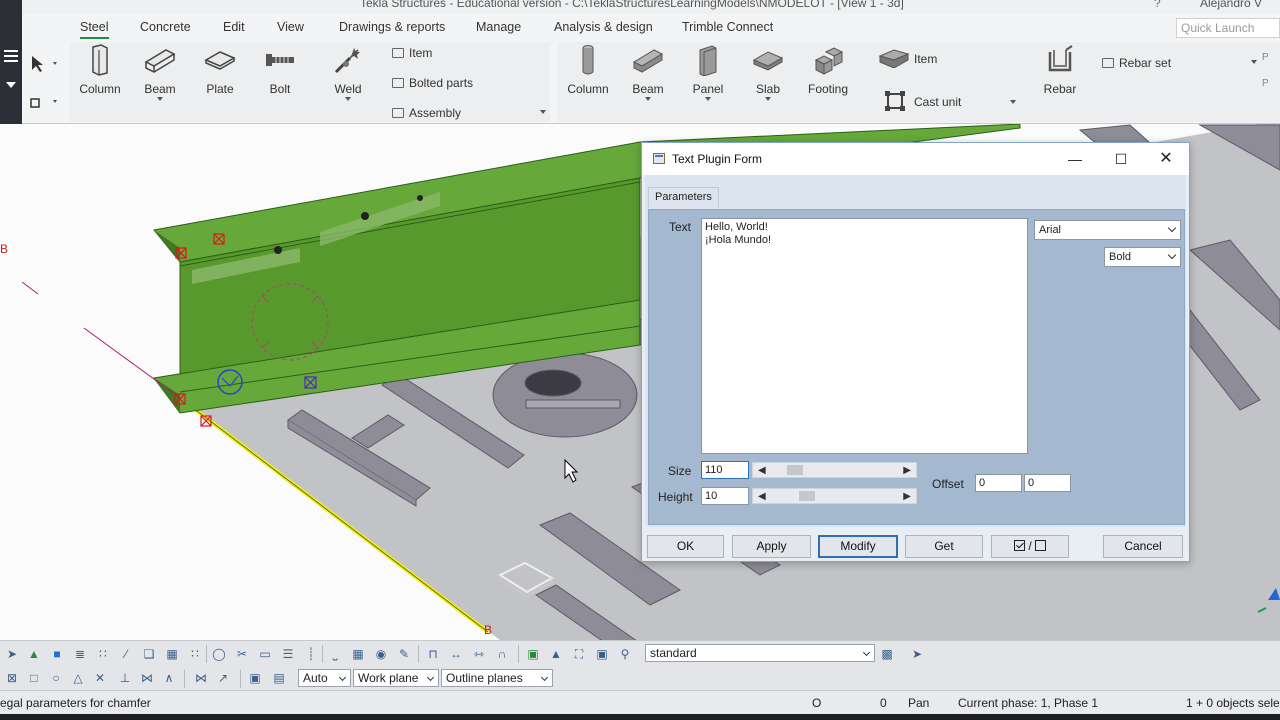  What do you see at coordinates (456, 654) in the screenshot?
I see `measure-icon: ↔` at bounding box center [456, 654].